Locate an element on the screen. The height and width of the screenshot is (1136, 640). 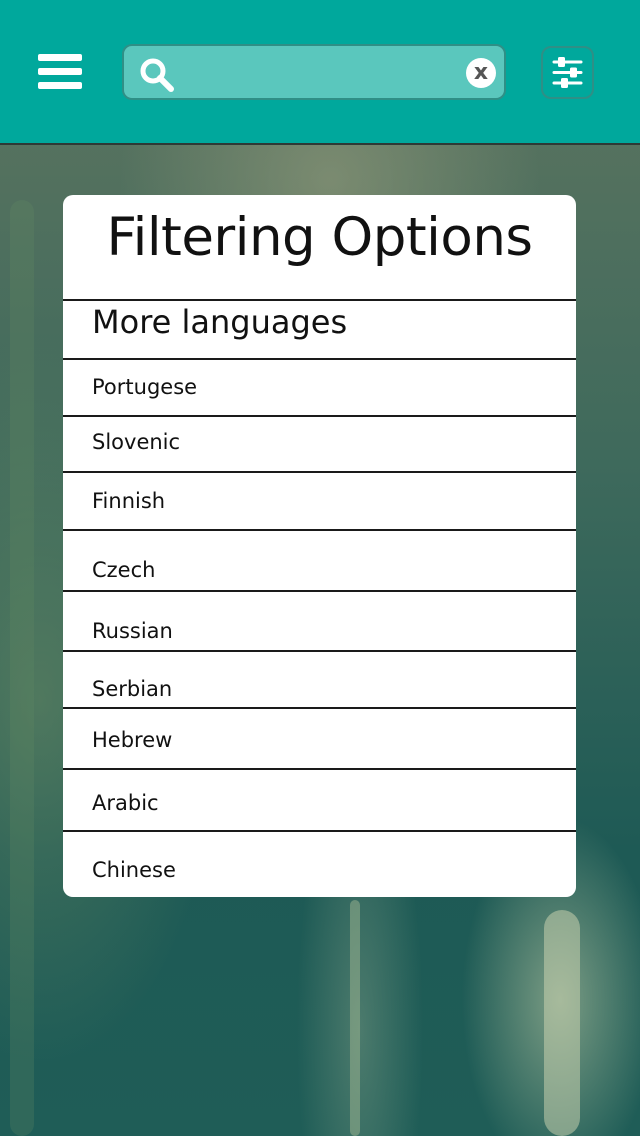
language-item-slovenic: Slovenic is located at coordinates (319, 443).